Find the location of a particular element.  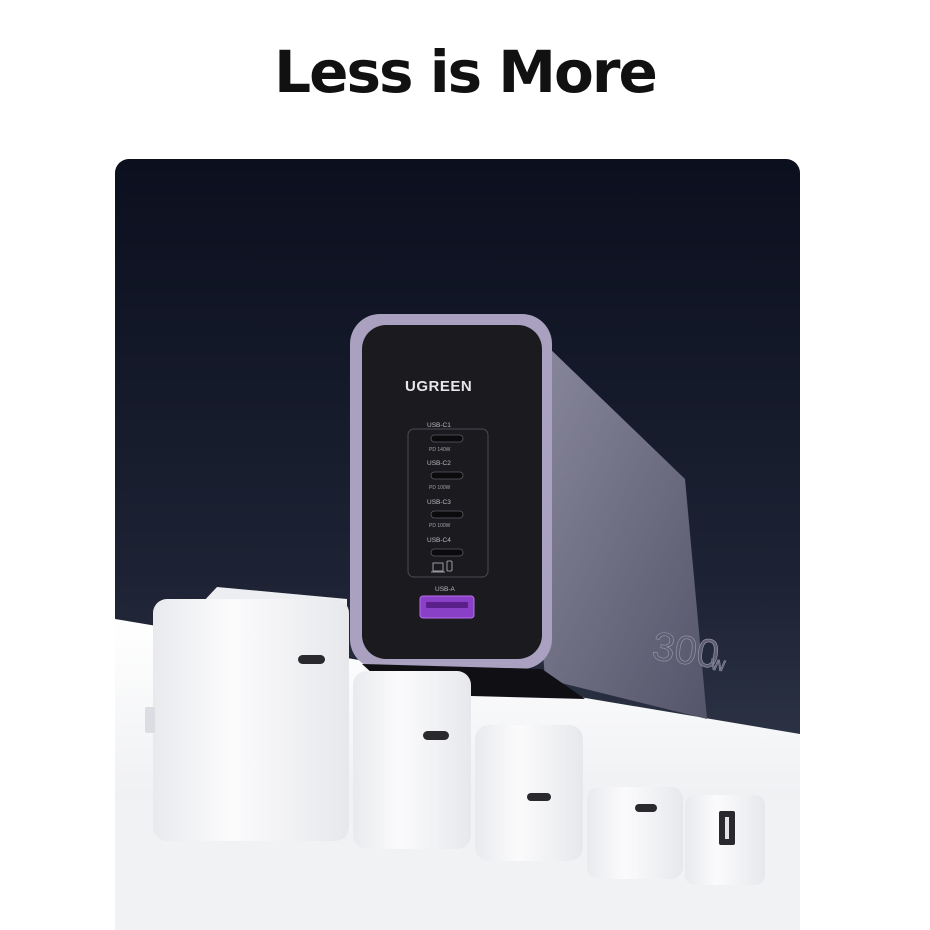

usb-c2-port is located at coordinates (447, 475).